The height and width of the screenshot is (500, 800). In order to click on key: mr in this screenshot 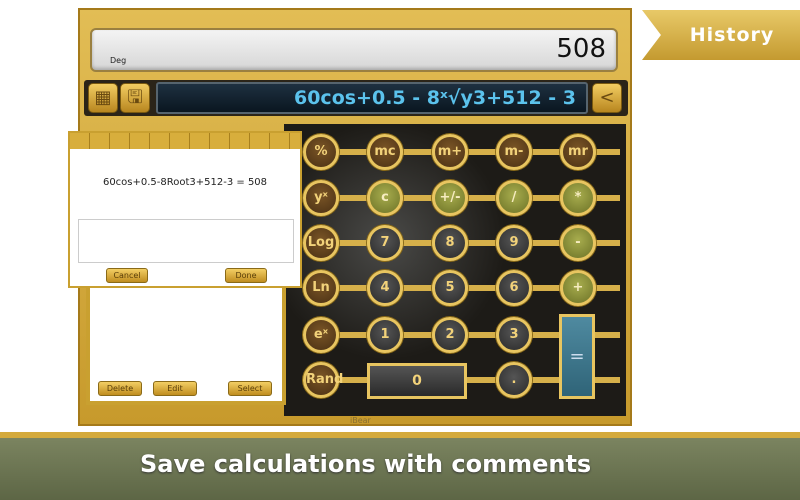, I will do `click(578, 152)`.